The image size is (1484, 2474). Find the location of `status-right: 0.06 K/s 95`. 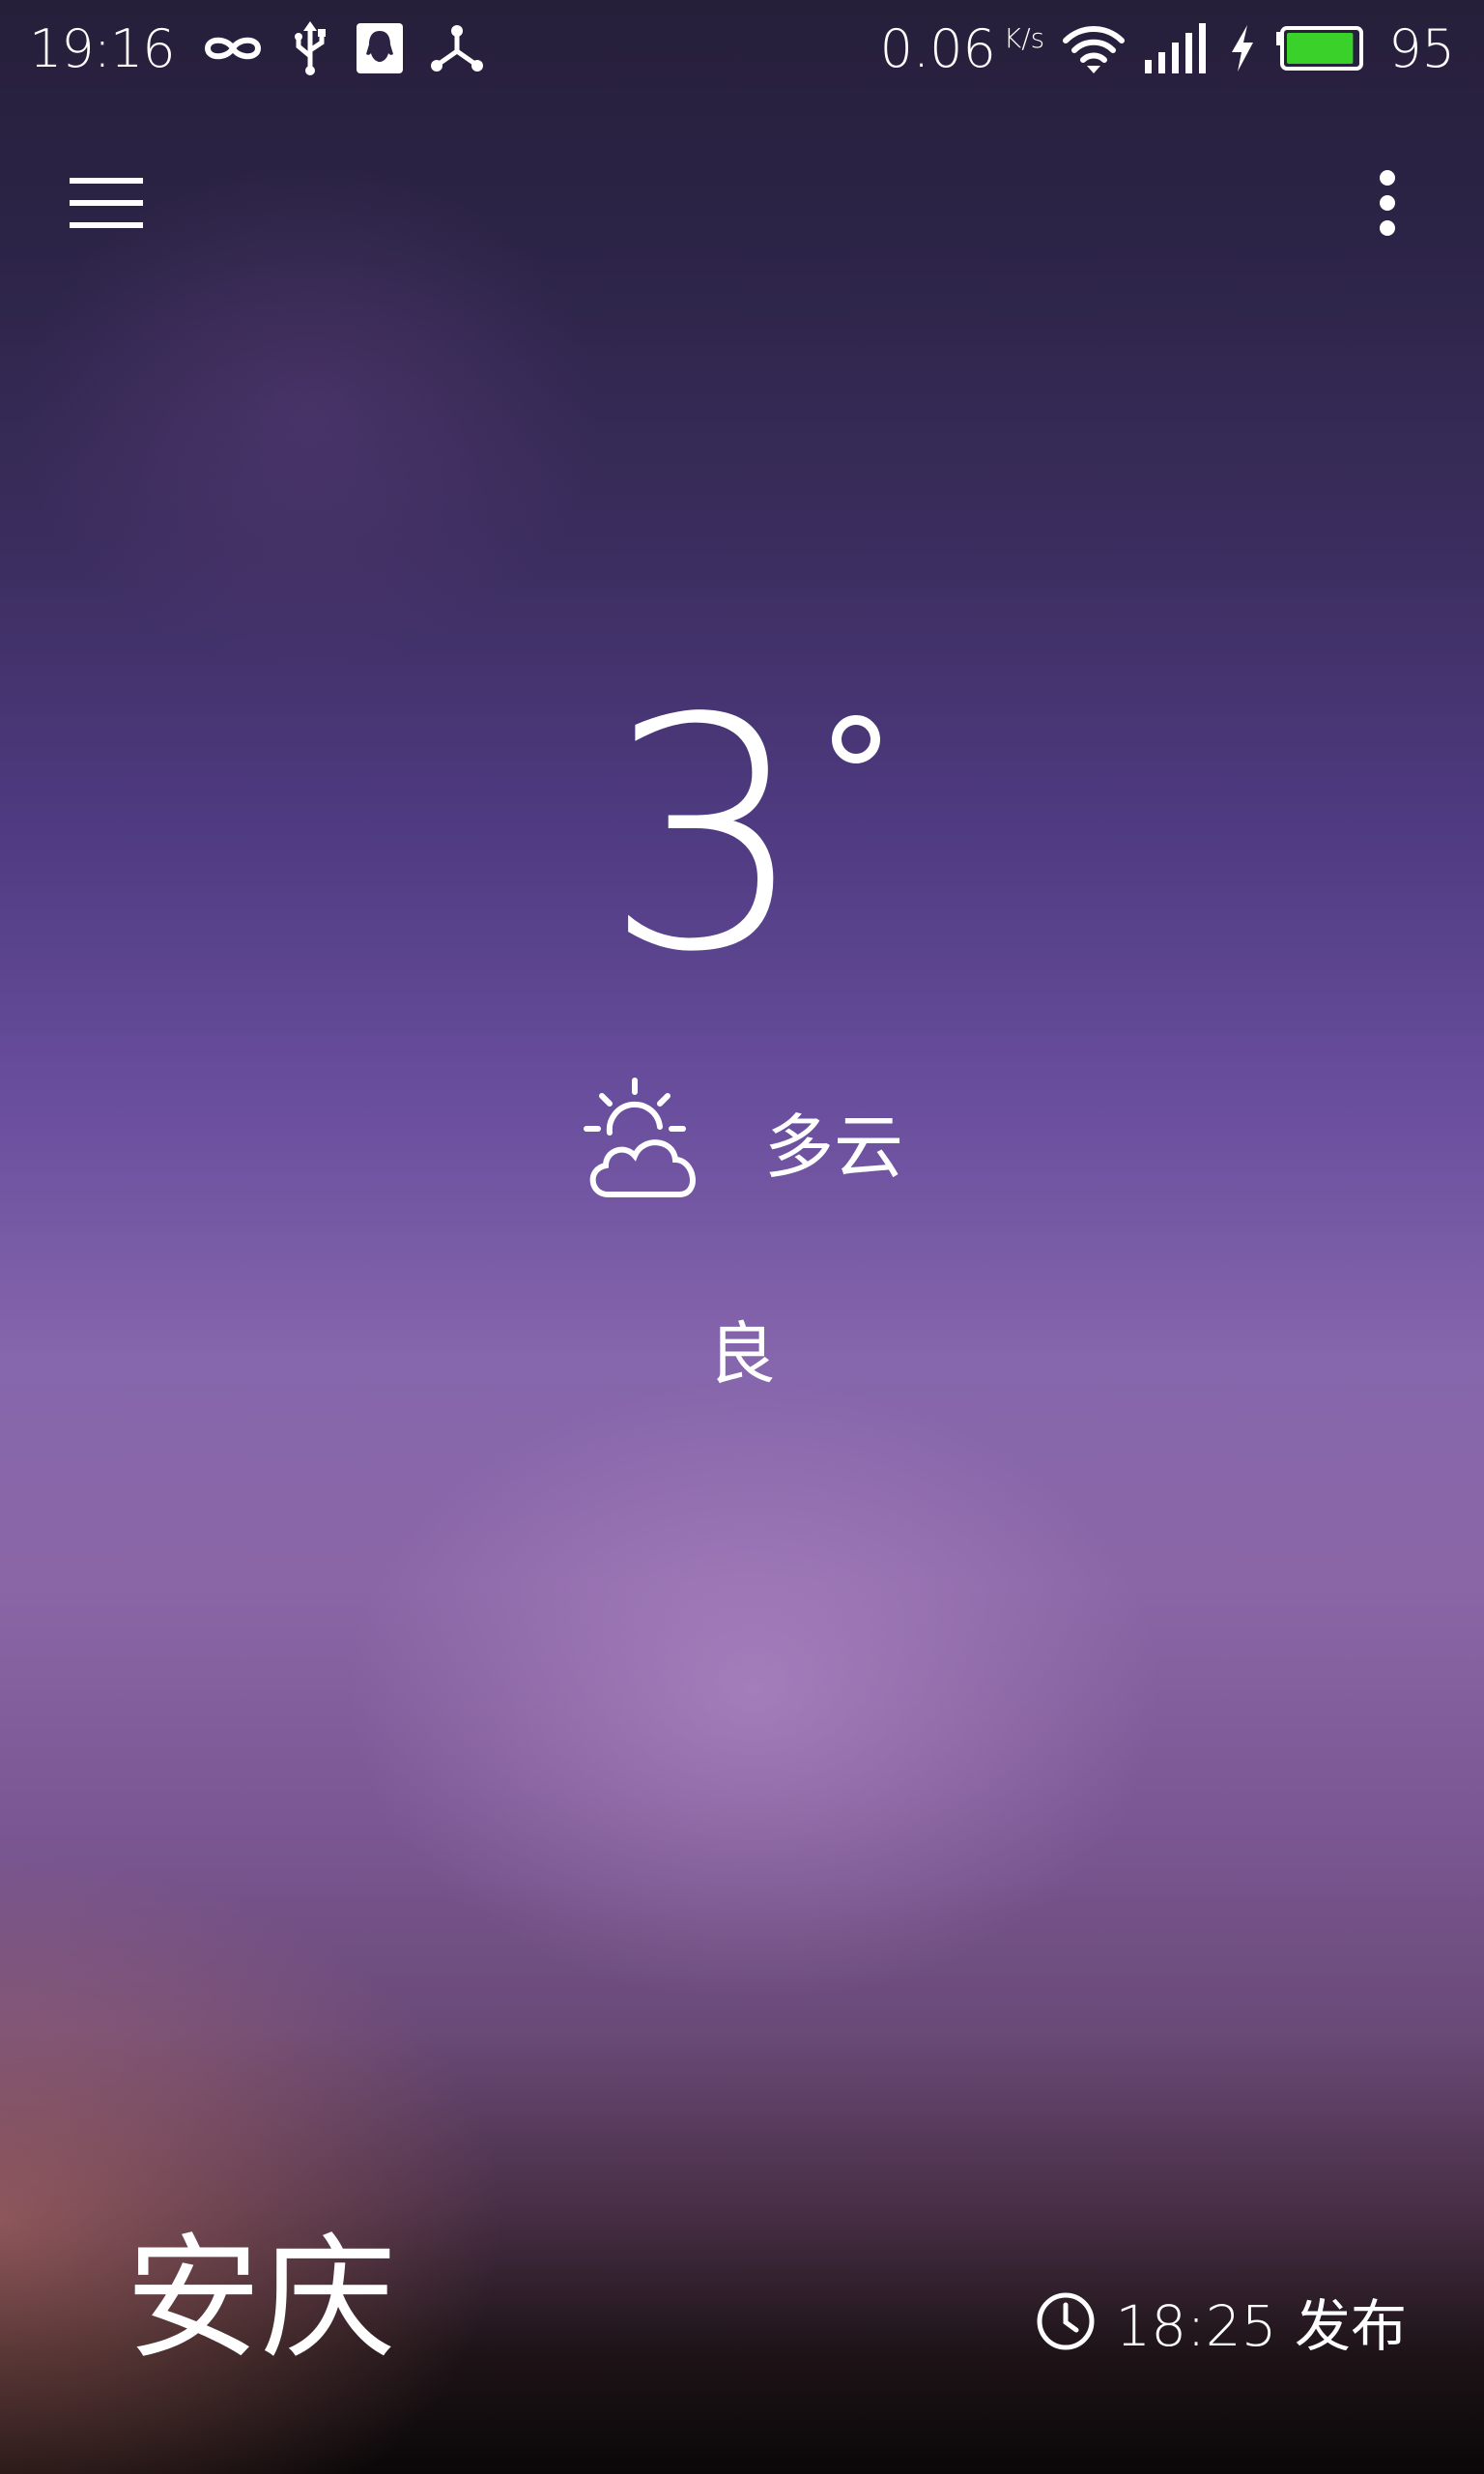

status-right: 0.06 K/s 95 is located at coordinates (1167, 48).